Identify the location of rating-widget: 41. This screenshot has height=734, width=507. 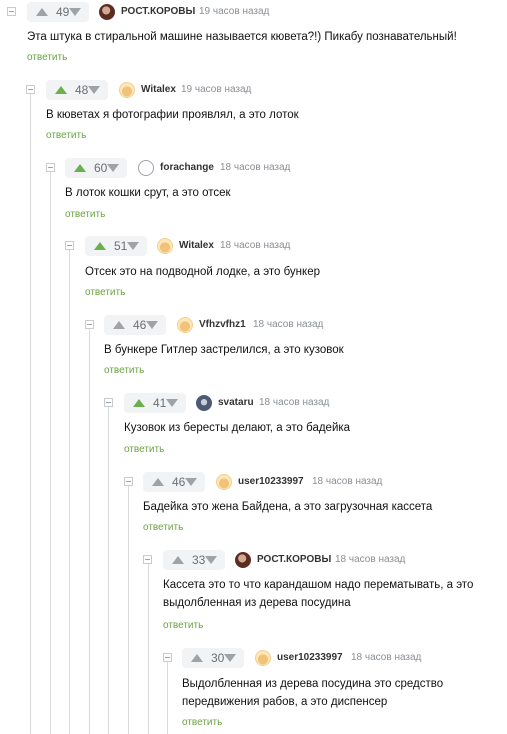
(155, 403).